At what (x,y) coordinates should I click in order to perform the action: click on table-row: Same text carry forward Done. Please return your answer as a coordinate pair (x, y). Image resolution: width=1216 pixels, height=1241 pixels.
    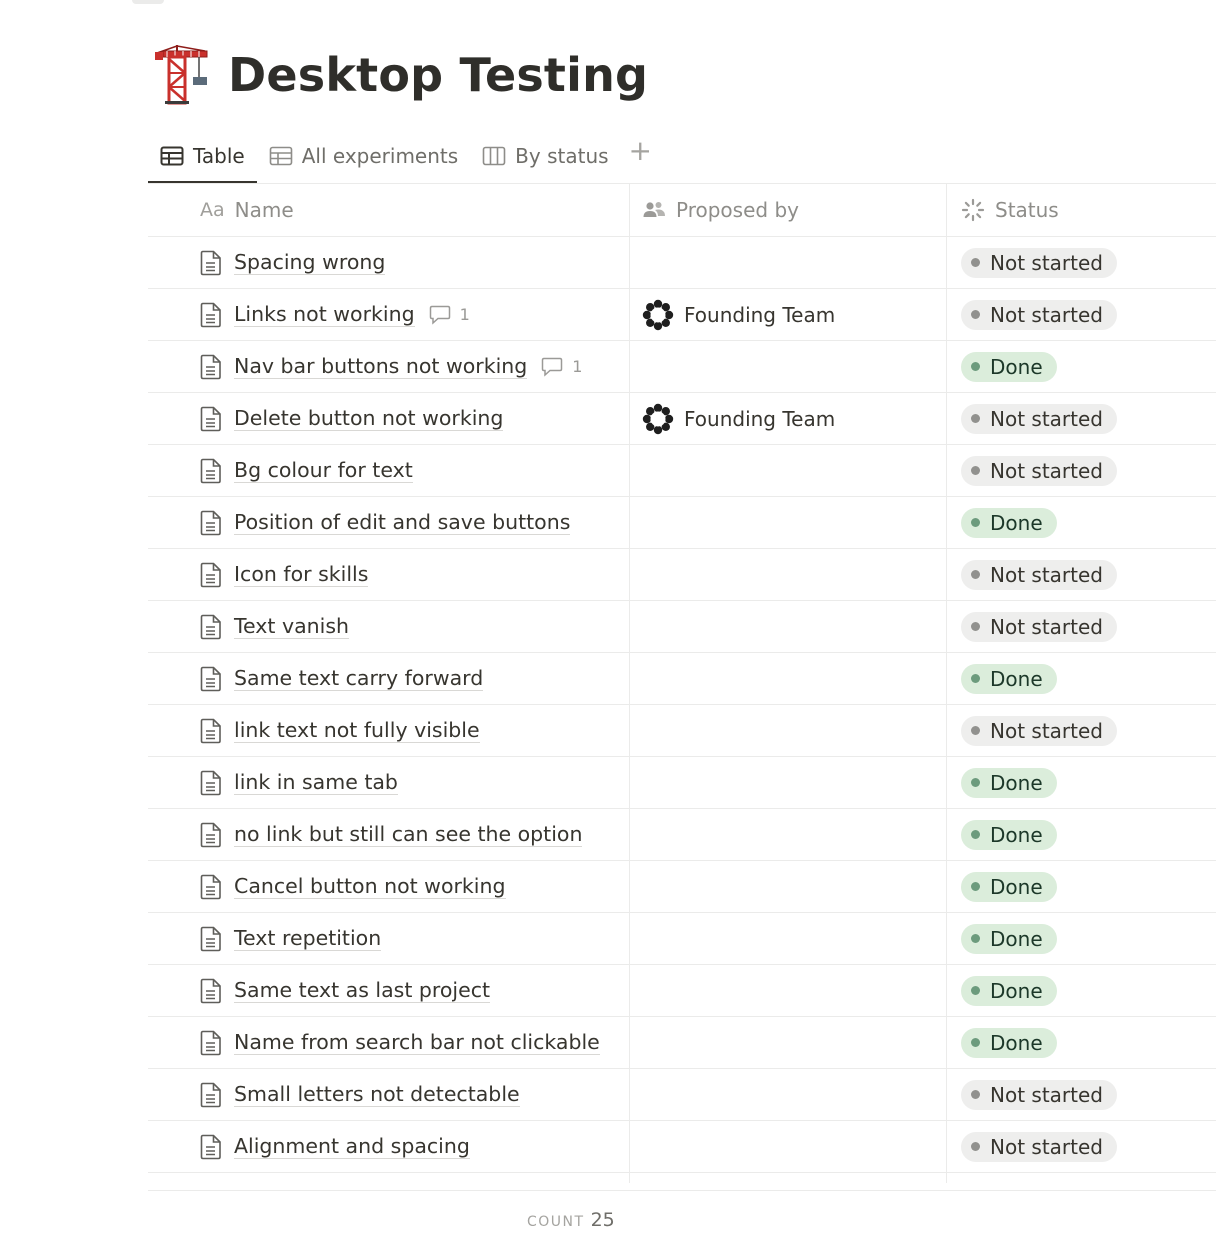
    Looking at the image, I should click on (682, 679).